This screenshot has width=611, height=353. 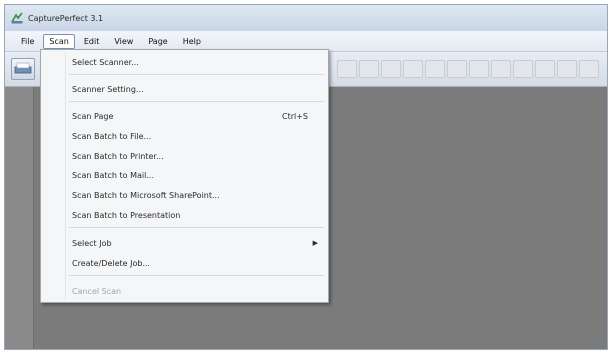 What do you see at coordinates (157, 41) in the screenshot?
I see `menu-page: Page` at bounding box center [157, 41].